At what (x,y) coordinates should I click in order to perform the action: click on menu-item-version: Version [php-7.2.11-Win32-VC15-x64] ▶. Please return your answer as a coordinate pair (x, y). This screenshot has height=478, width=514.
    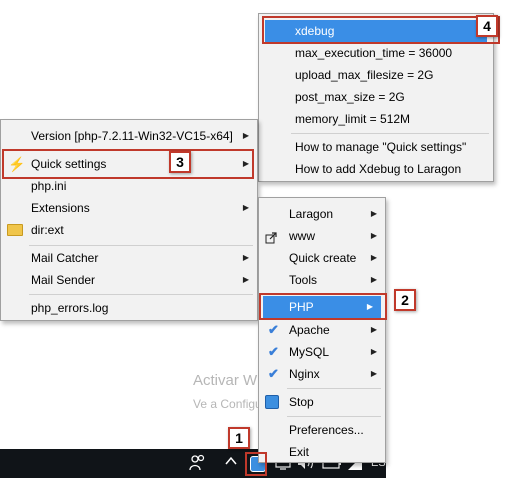
    Looking at the image, I should click on (129, 136).